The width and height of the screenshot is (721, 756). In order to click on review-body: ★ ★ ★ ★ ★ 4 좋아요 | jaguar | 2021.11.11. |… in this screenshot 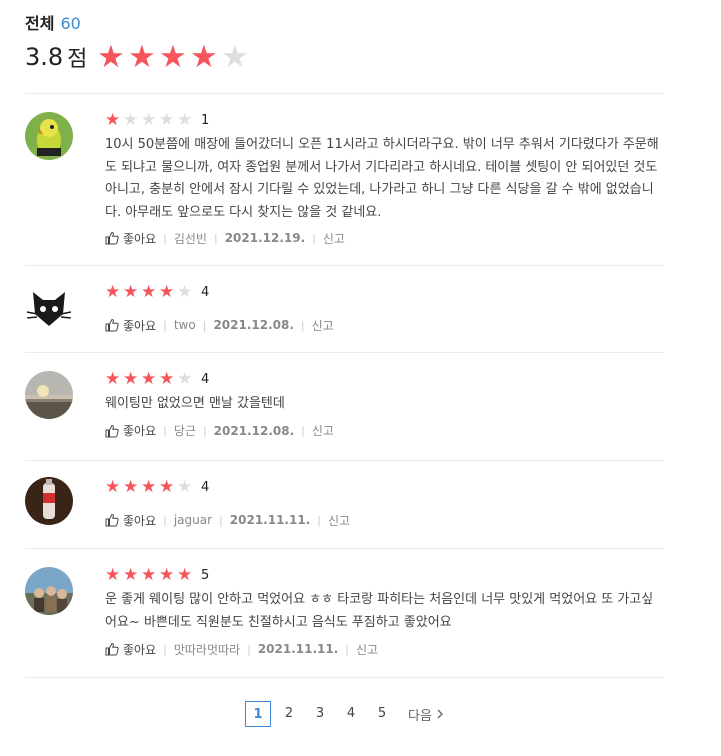, I will do `click(384, 503)`.